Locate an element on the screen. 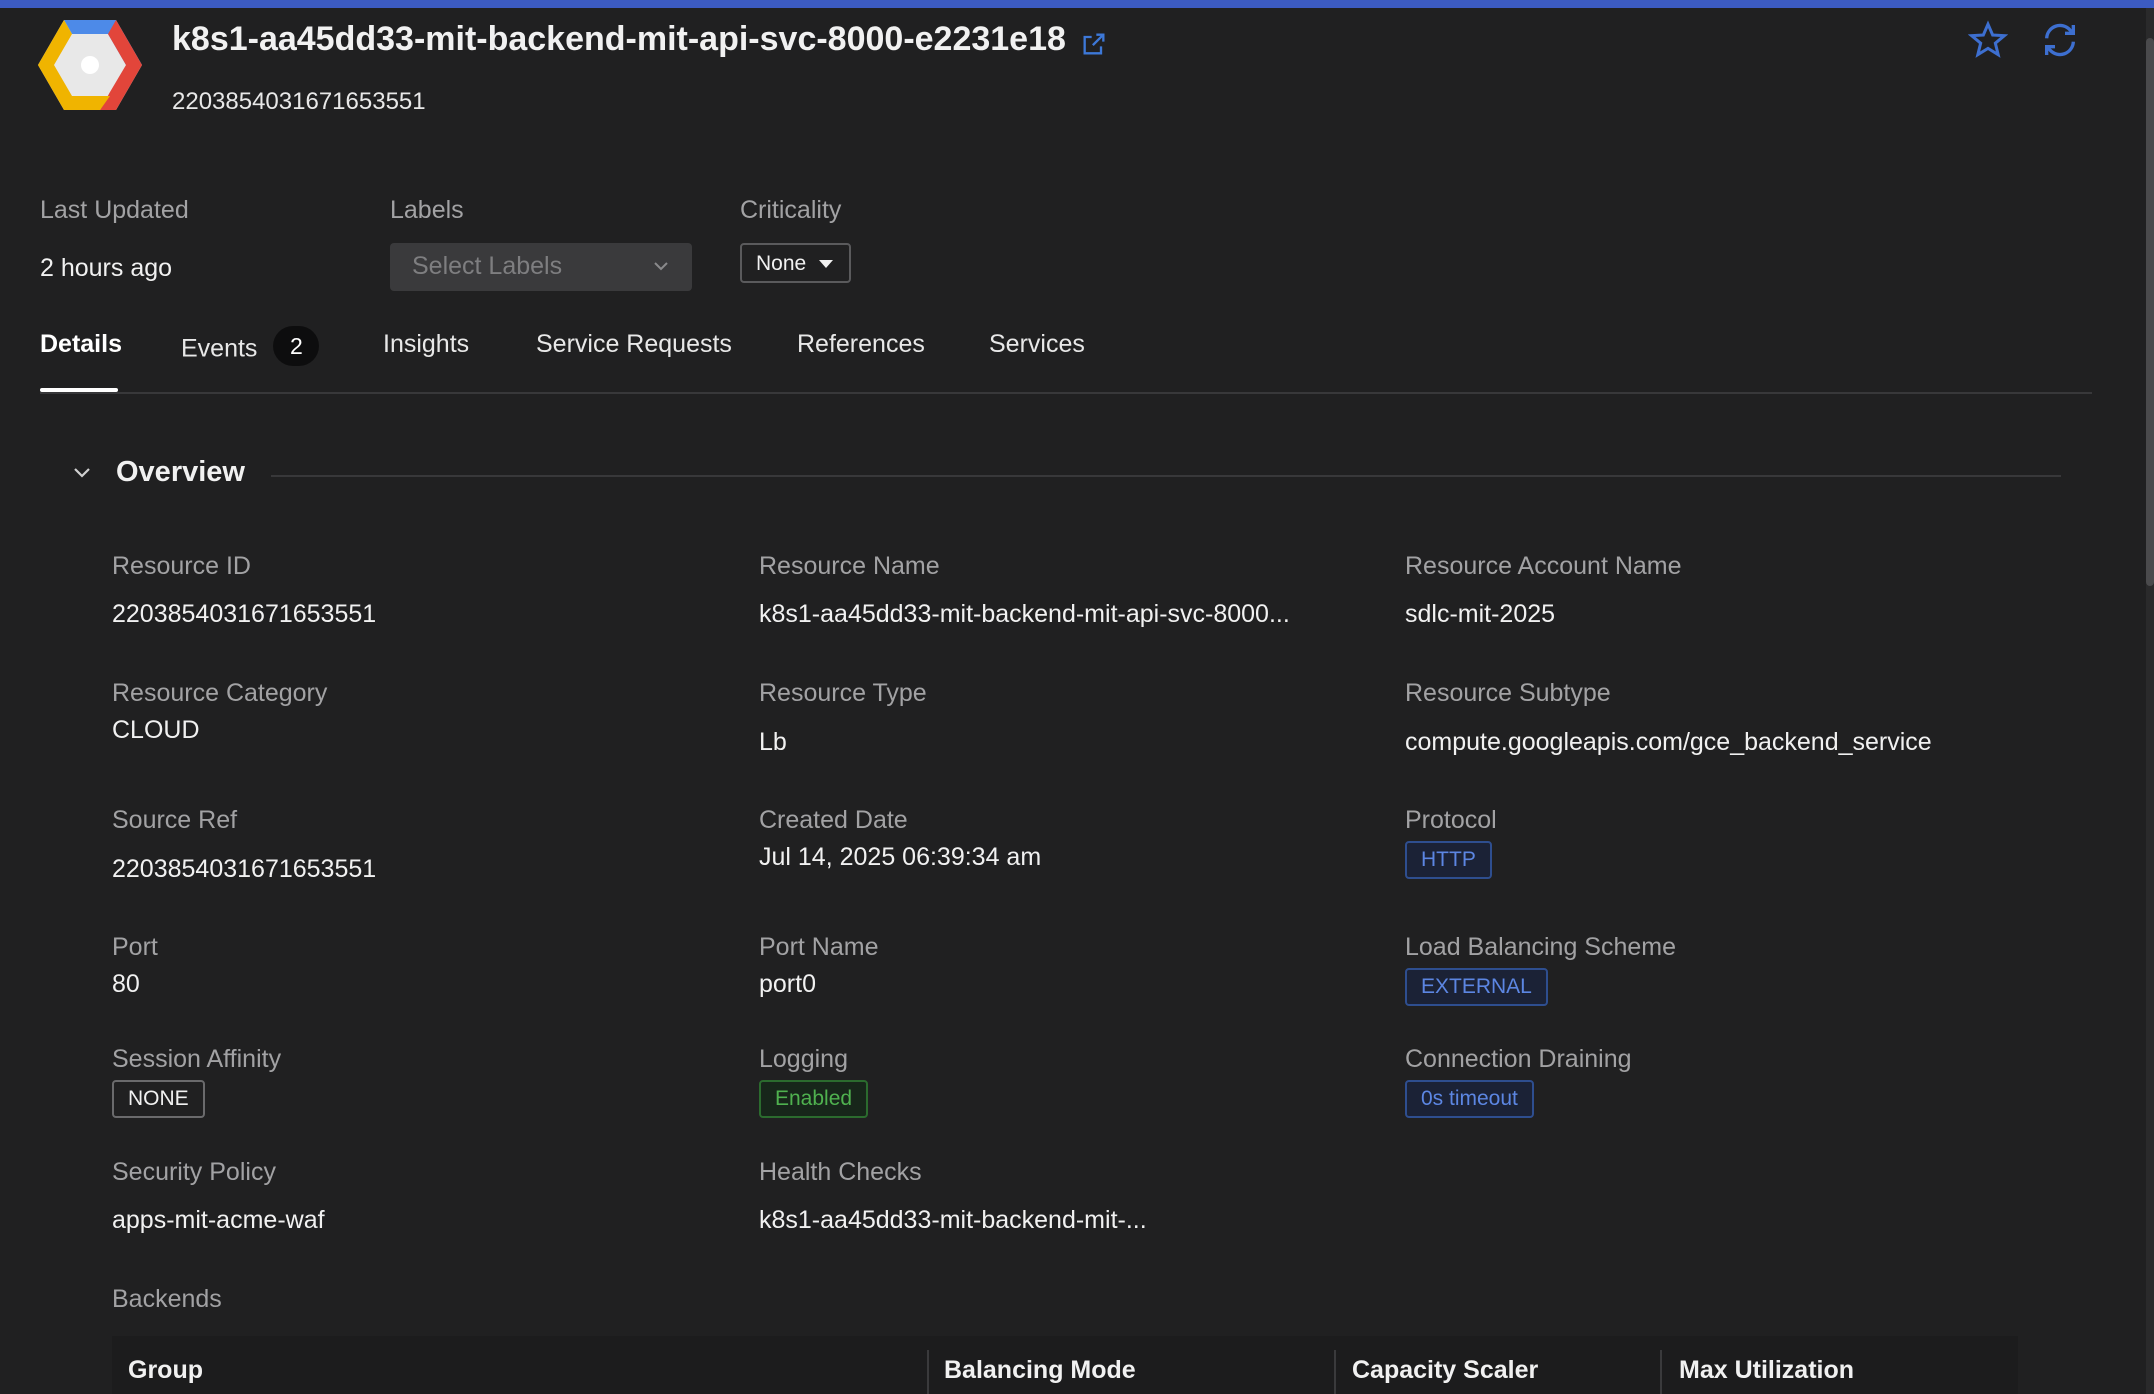  load-balancing-scheme-tag: EXTERNAL is located at coordinates (1476, 987).